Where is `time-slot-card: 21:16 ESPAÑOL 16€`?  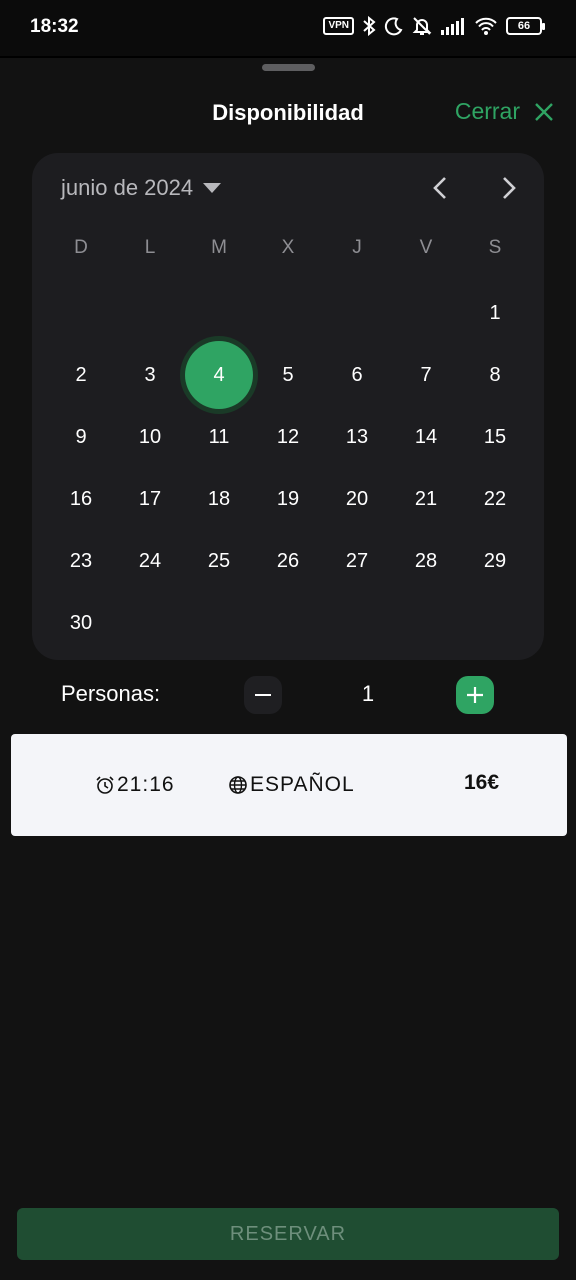
time-slot-card: 21:16 ESPAÑOL 16€ is located at coordinates (289, 785).